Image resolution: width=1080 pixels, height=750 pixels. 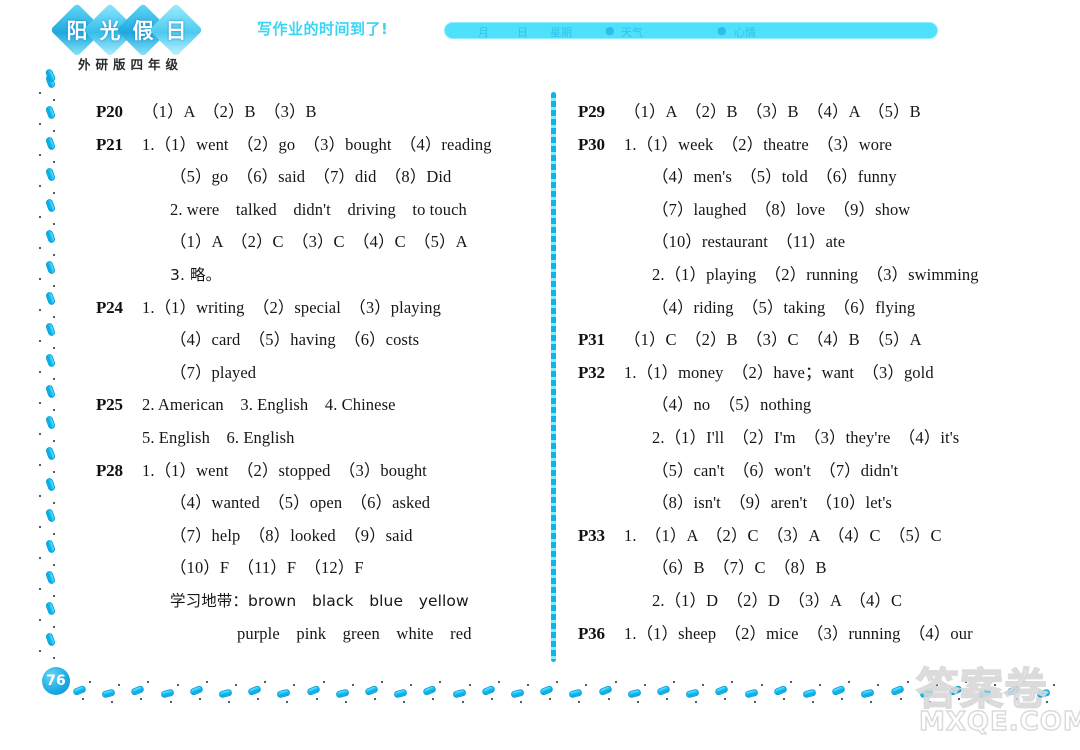 I want to click on answer-row: P20 （1）A （2）B （3）B, so click(x=311, y=112).